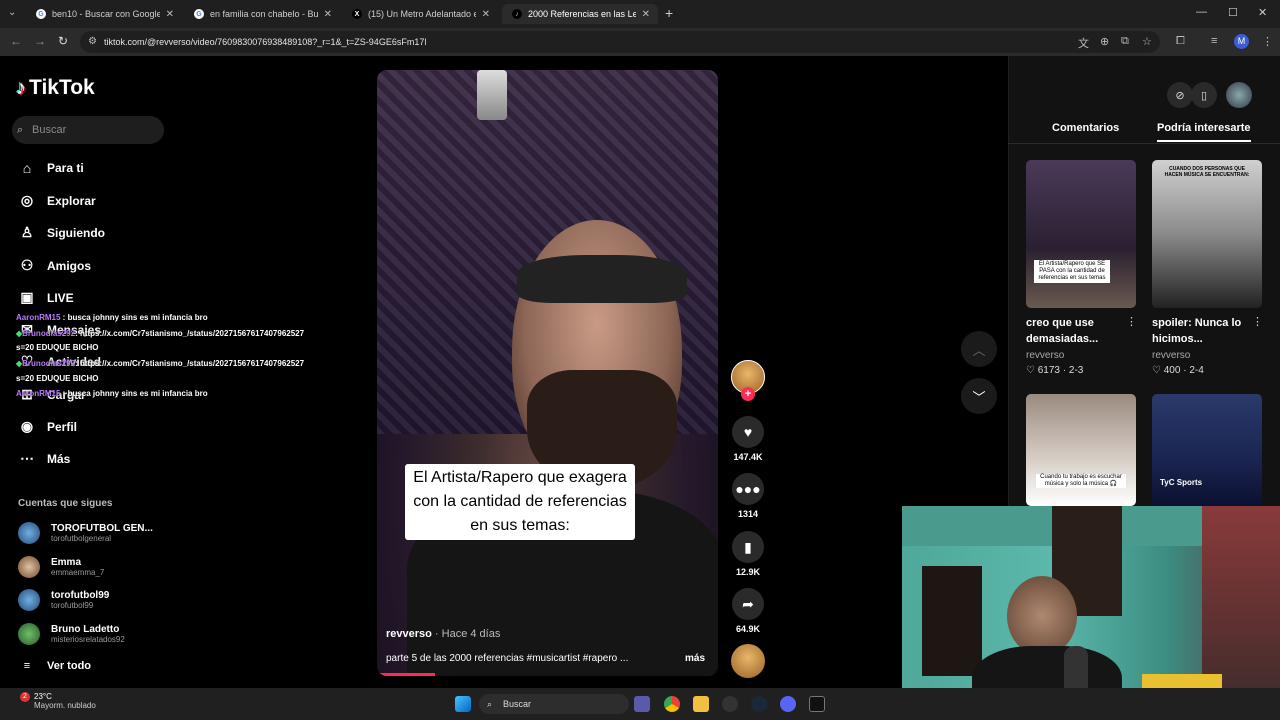  Describe the element at coordinates (443, 634) in the screenshot. I see `video-author-line: revverso · Hace 4 días` at that location.